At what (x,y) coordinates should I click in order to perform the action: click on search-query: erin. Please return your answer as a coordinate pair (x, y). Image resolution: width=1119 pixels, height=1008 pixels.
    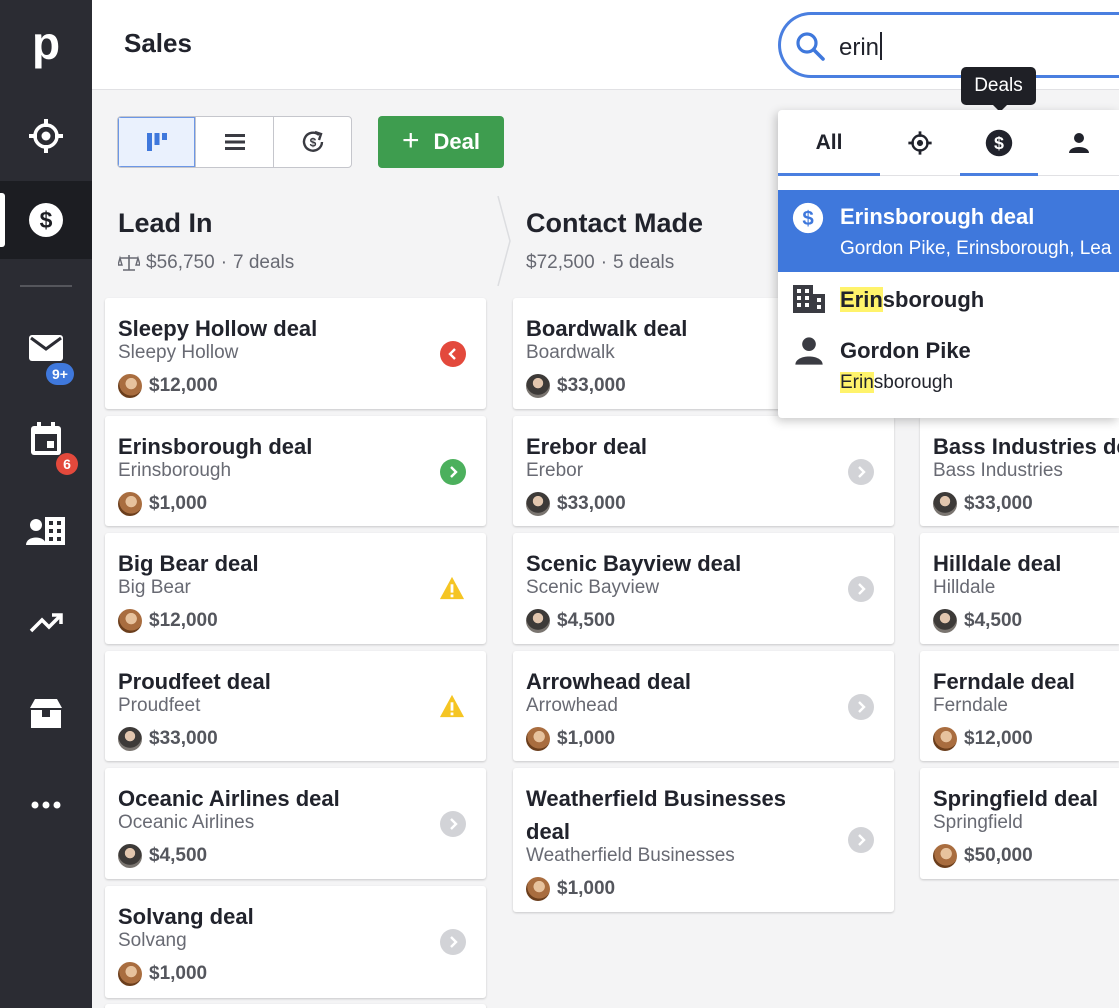
    Looking at the image, I should click on (859, 47).